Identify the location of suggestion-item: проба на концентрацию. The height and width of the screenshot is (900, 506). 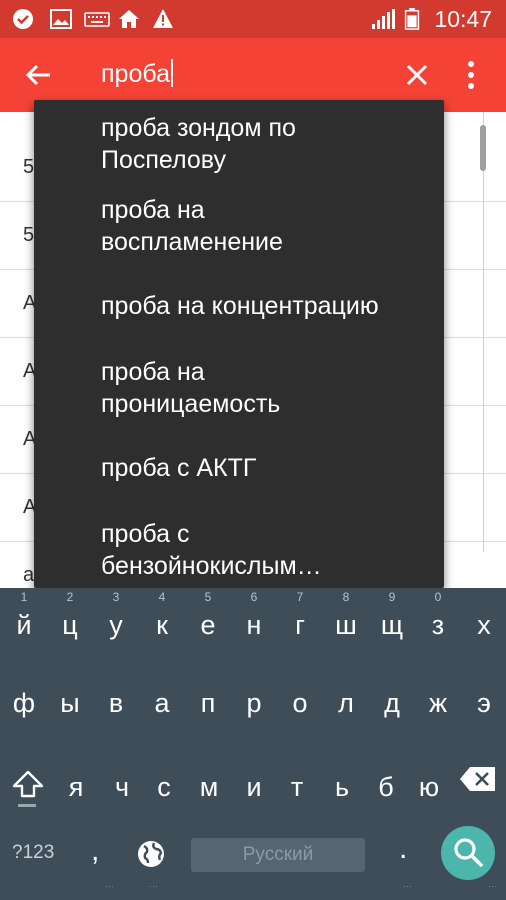
(269, 306).